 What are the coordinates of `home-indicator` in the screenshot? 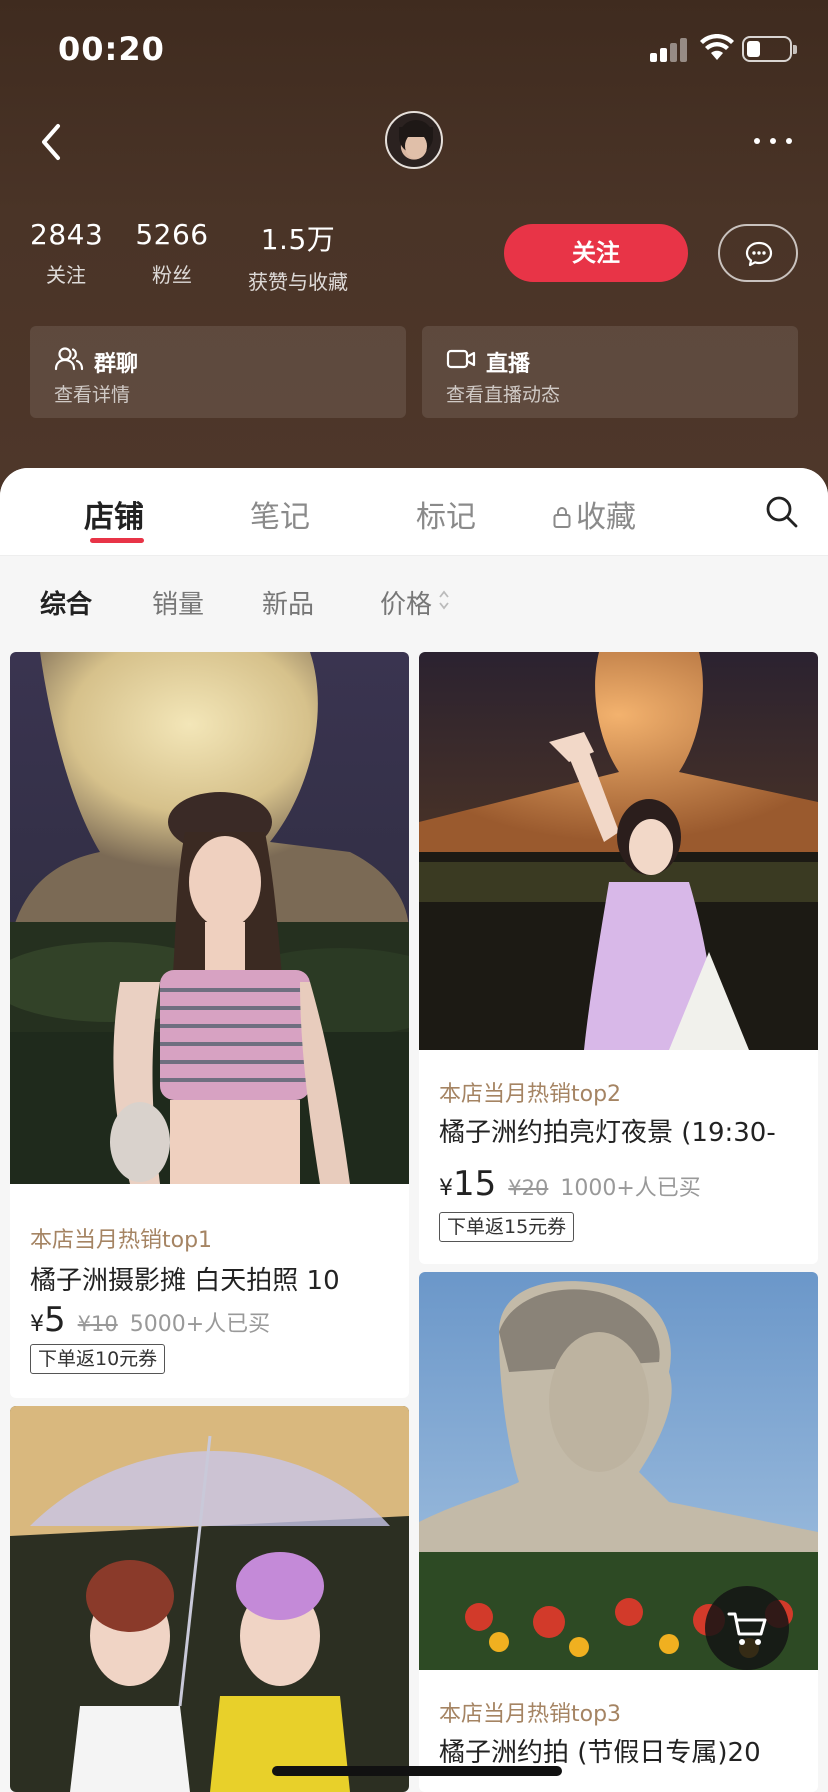 It's located at (417, 1771).